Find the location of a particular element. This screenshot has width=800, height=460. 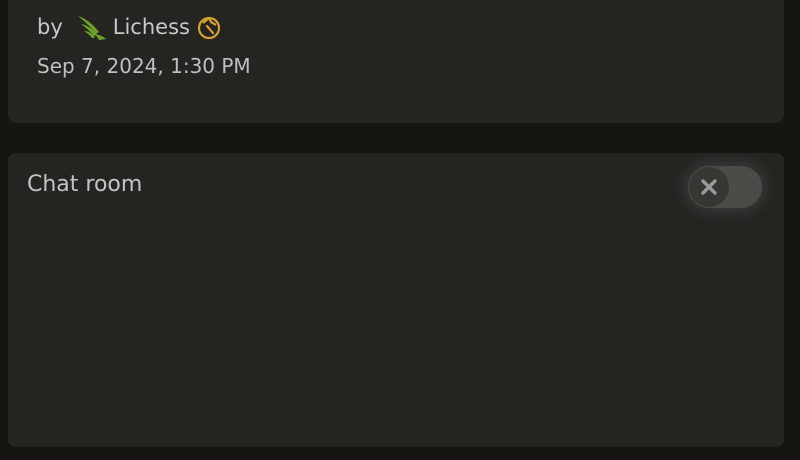

byline: by Lichess is located at coordinates (129, 27).